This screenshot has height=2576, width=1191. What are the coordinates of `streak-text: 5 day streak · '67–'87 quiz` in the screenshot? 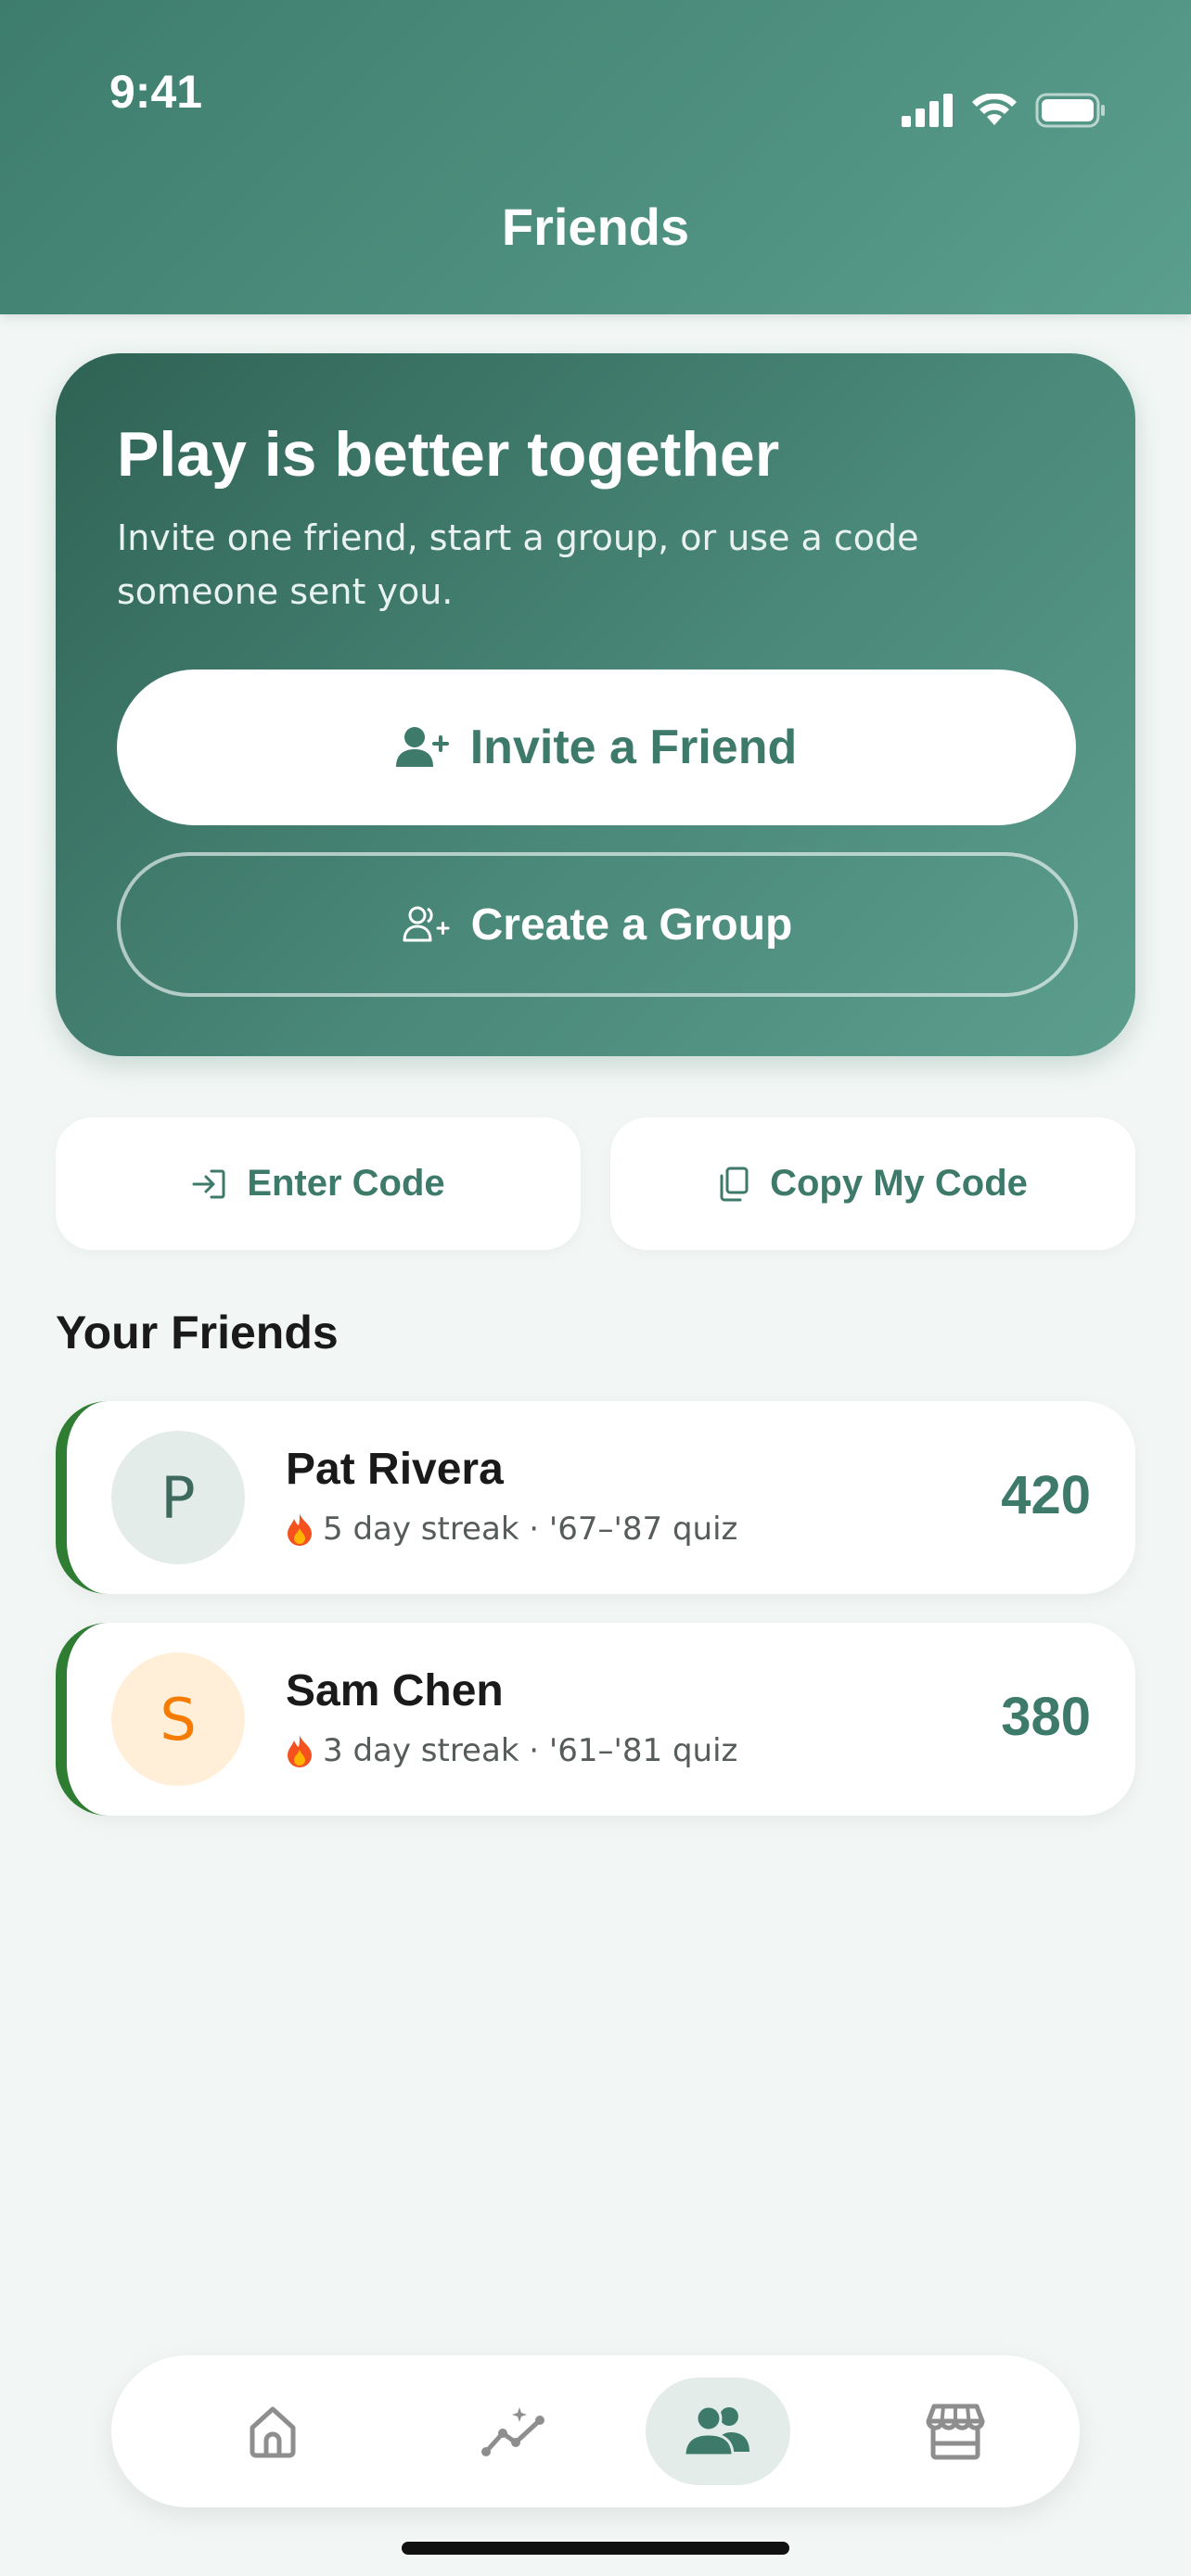 It's located at (530, 1530).